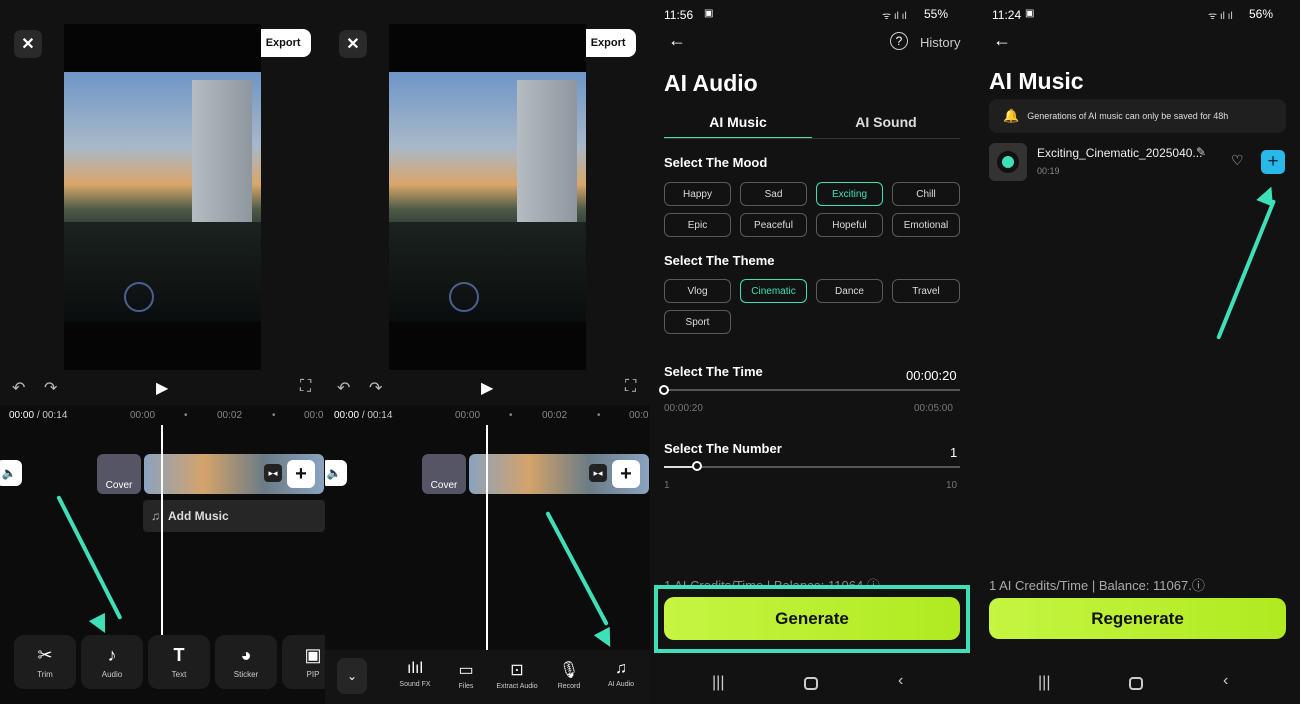 The image size is (1300, 704). I want to click on time-slider-knob, so click(664, 390).